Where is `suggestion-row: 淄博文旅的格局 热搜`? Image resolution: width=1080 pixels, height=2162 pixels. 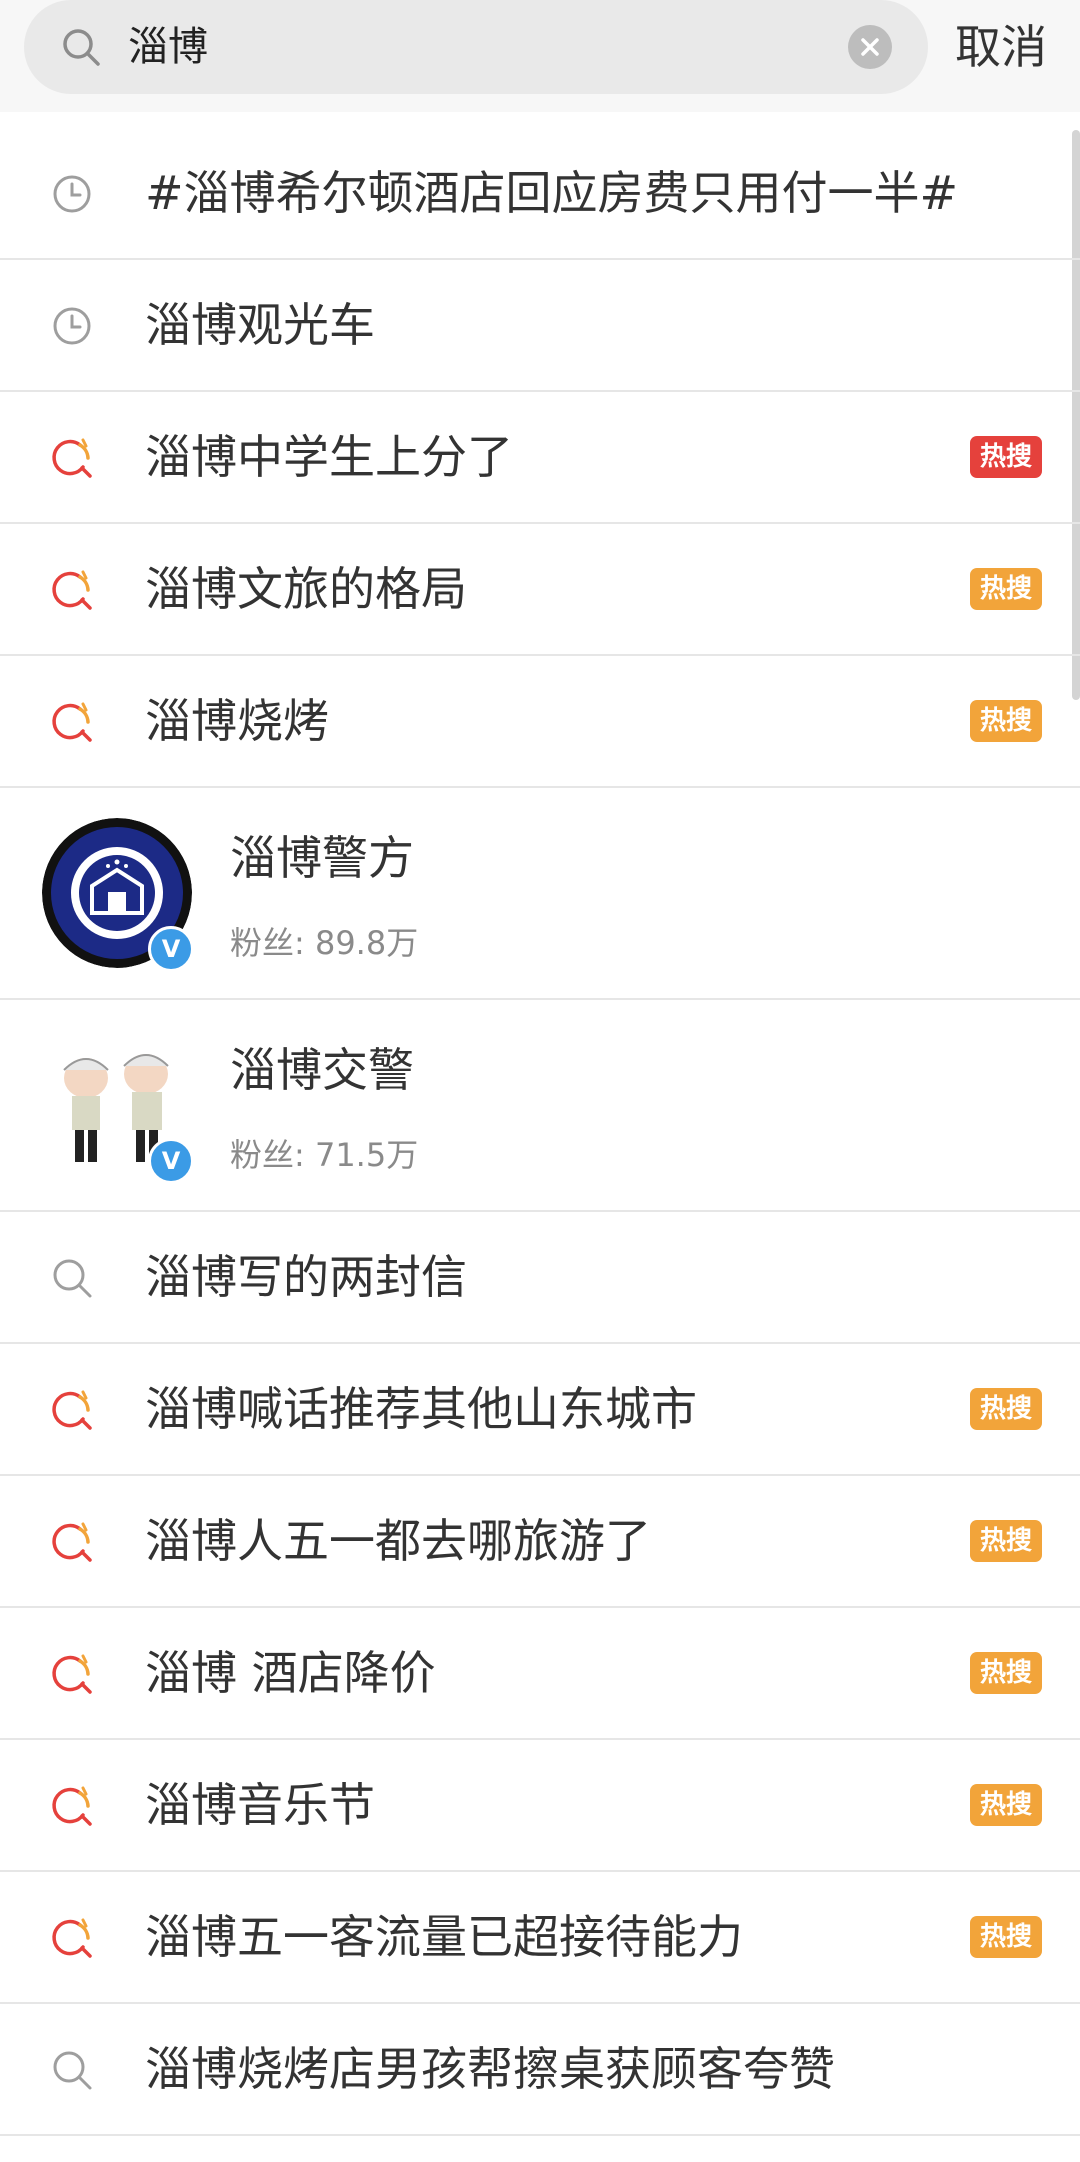 suggestion-row: 淄博文旅的格局 热搜 is located at coordinates (540, 590).